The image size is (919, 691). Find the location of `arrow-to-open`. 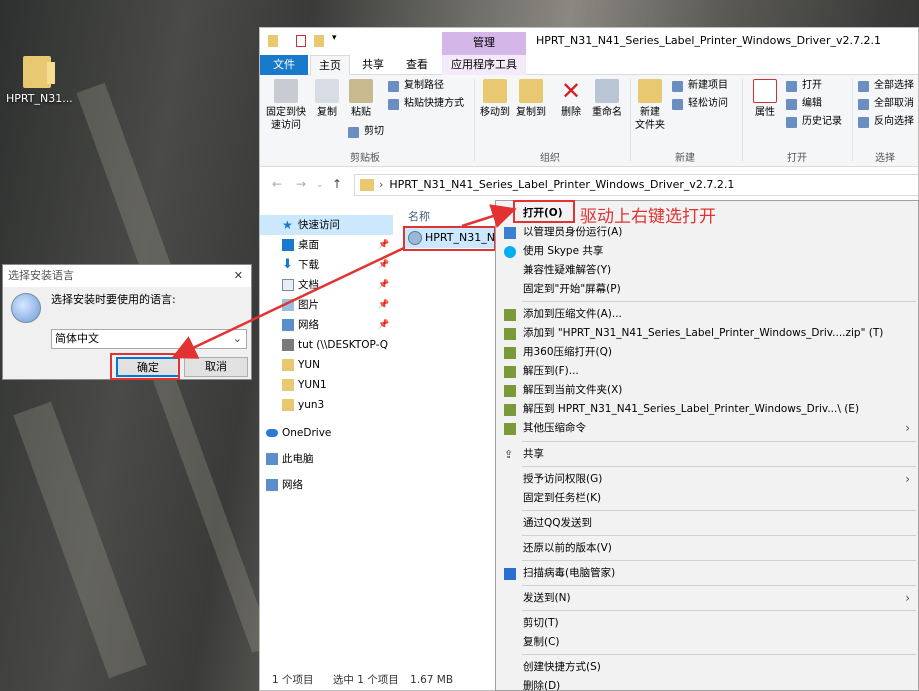

arrow-to-open is located at coordinates (489, 216).